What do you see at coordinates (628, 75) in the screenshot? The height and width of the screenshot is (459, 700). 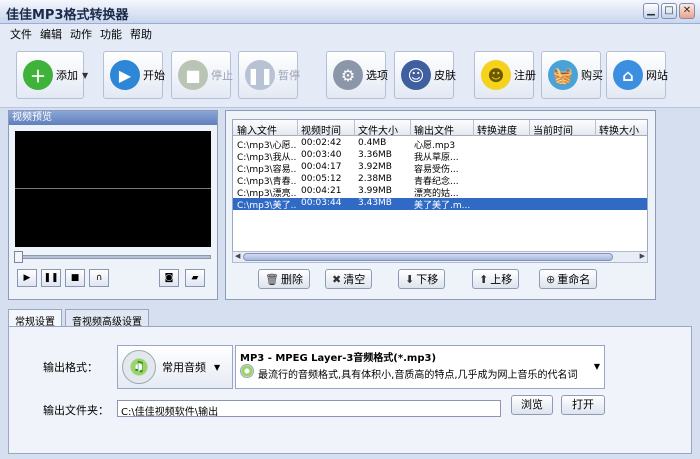 I see `home-icon: ⌂` at bounding box center [628, 75].